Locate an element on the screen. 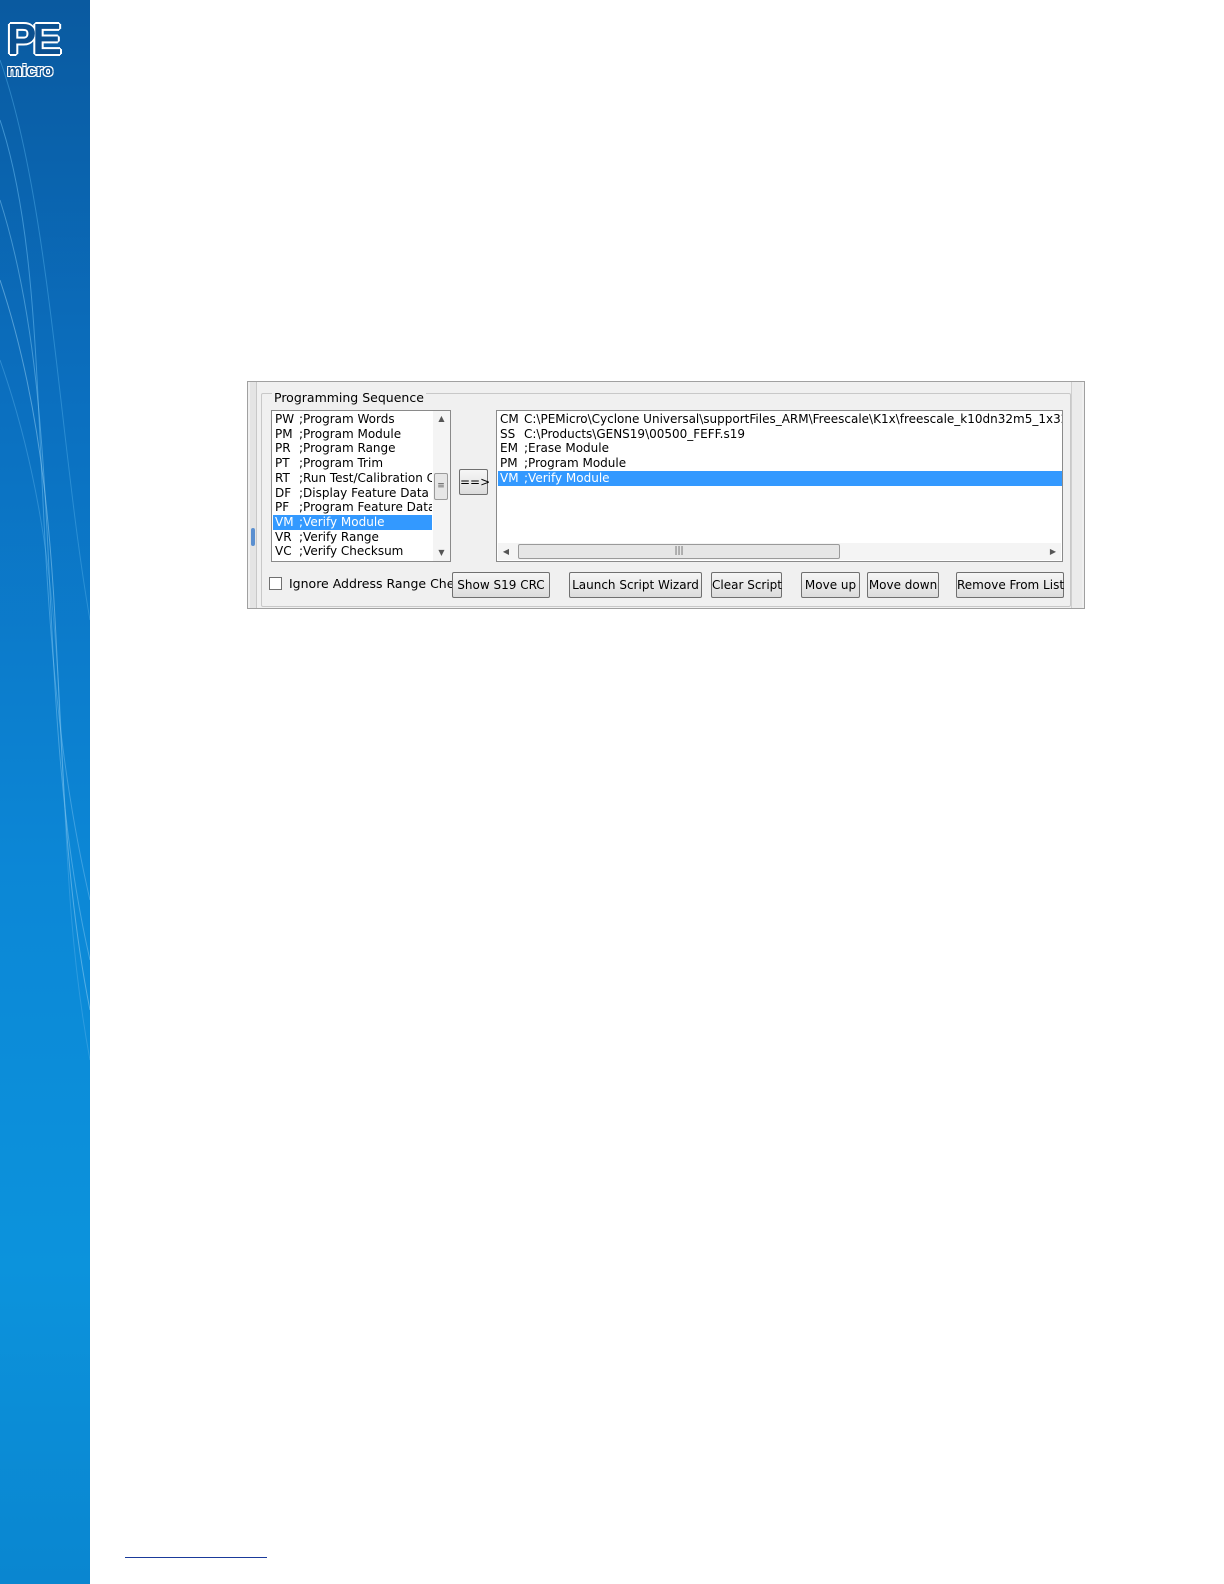 The height and width of the screenshot is (1584, 1224). item-description: ;Program Trim is located at coordinates (341, 463).